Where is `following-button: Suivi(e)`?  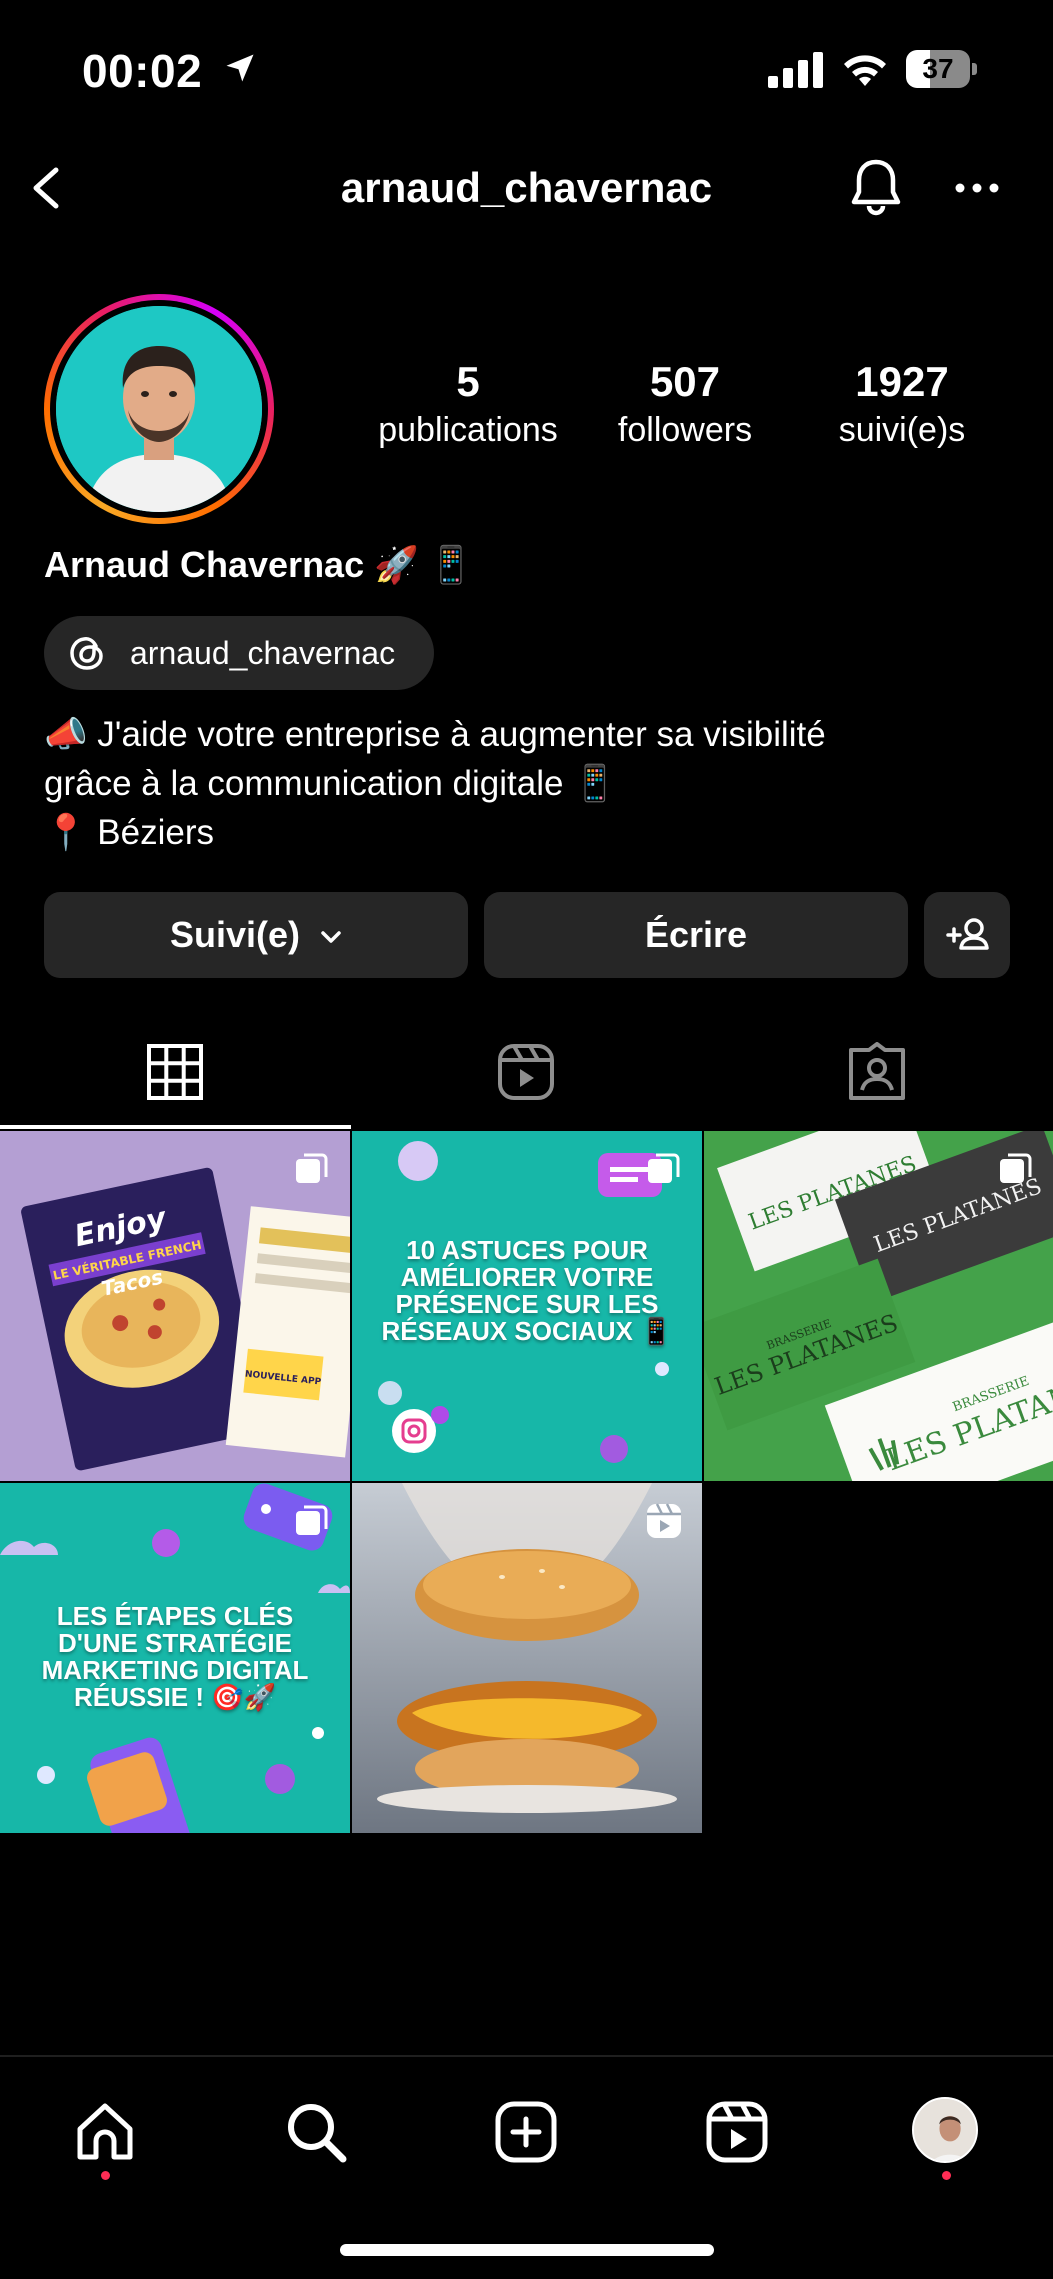
following-button: Suivi(e) is located at coordinates (256, 935).